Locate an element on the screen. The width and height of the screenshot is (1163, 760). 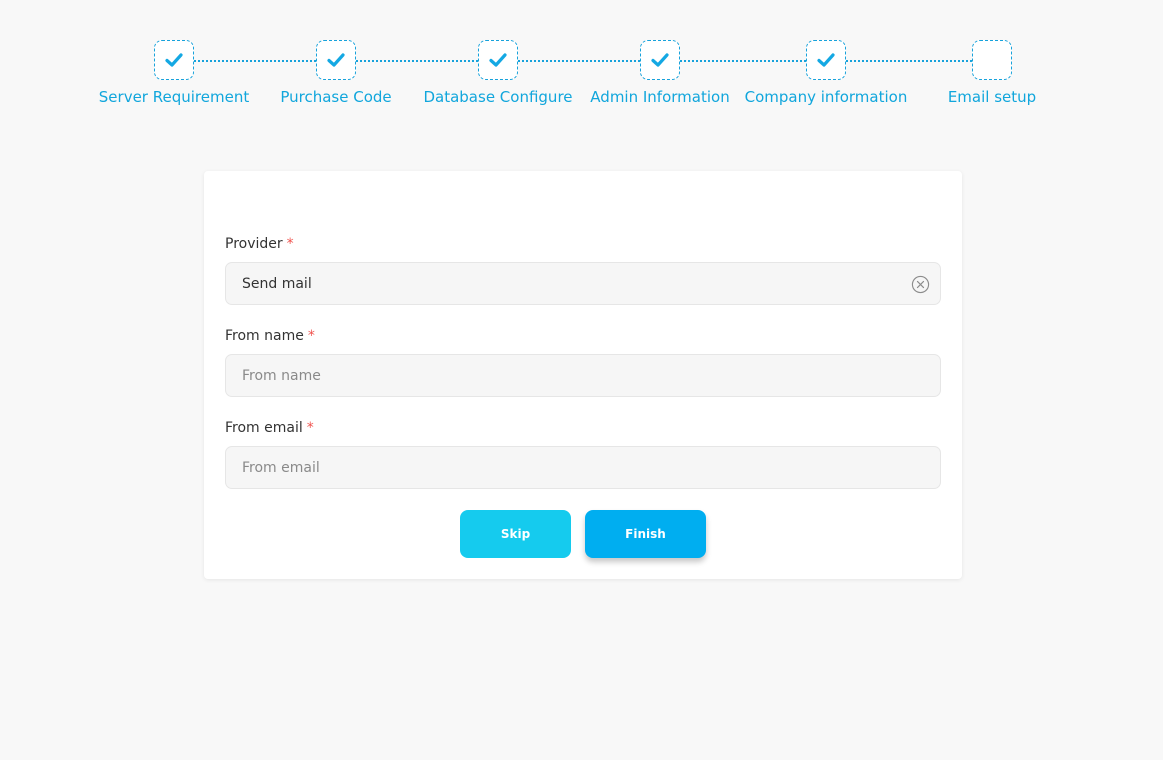
provider-selected-value: Send mail is located at coordinates (277, 283).